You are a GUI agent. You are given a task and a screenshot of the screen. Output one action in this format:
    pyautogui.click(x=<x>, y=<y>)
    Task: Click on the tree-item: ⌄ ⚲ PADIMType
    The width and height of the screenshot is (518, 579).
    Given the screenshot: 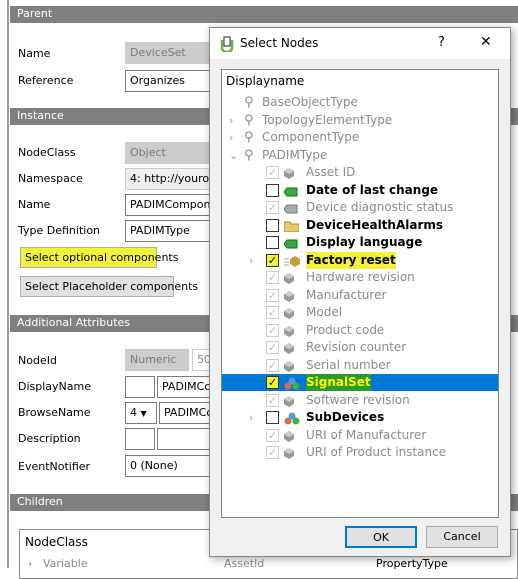 What is the action you would take?
    pyautogui.click(x=360, y=155)
    